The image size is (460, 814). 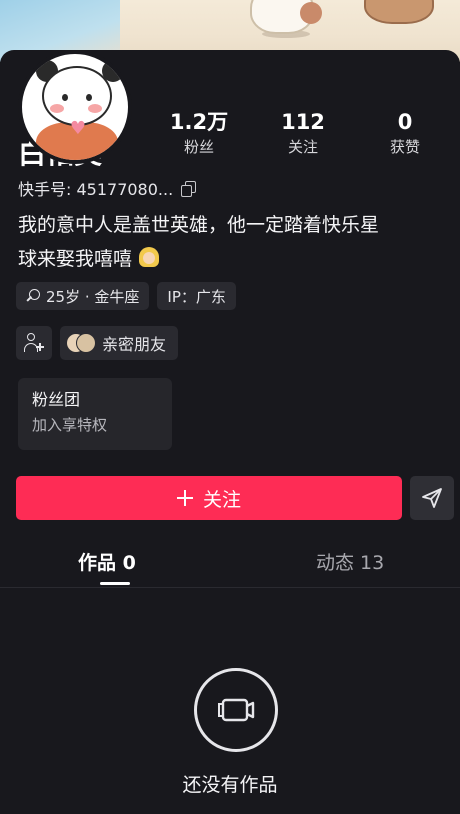 What do you see at coordinates (89, 97) in the screenshot?
I see `avatar-eye-right` at bounding box center [89, 97].